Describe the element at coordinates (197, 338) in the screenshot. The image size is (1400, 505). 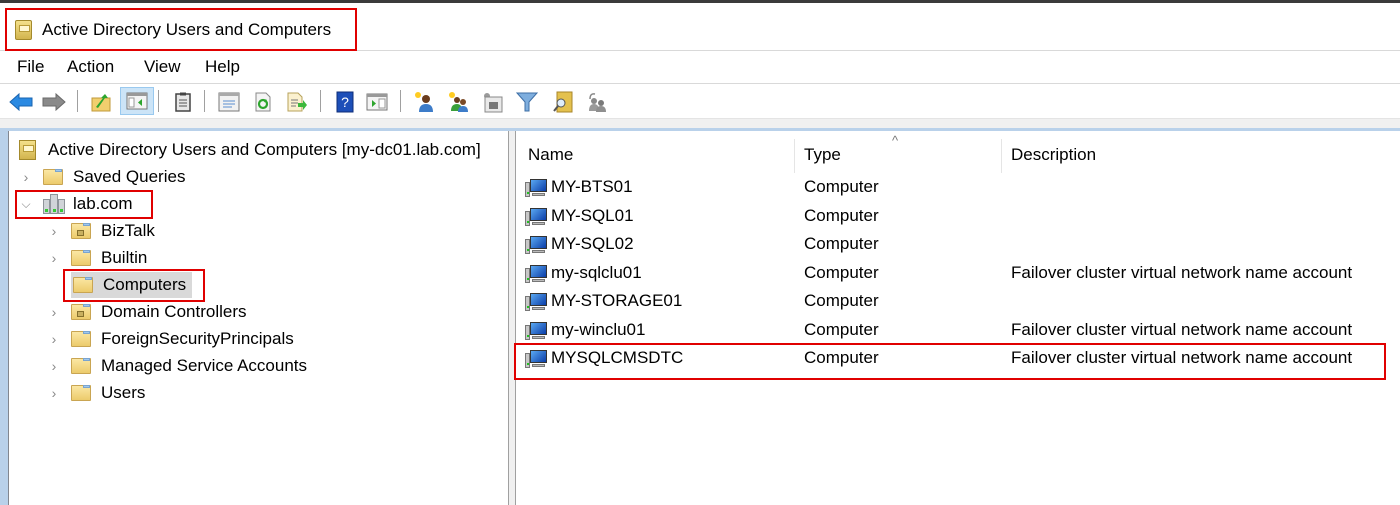
I see `tree-item-label: ForeignSecurityPrincipals` at that location.